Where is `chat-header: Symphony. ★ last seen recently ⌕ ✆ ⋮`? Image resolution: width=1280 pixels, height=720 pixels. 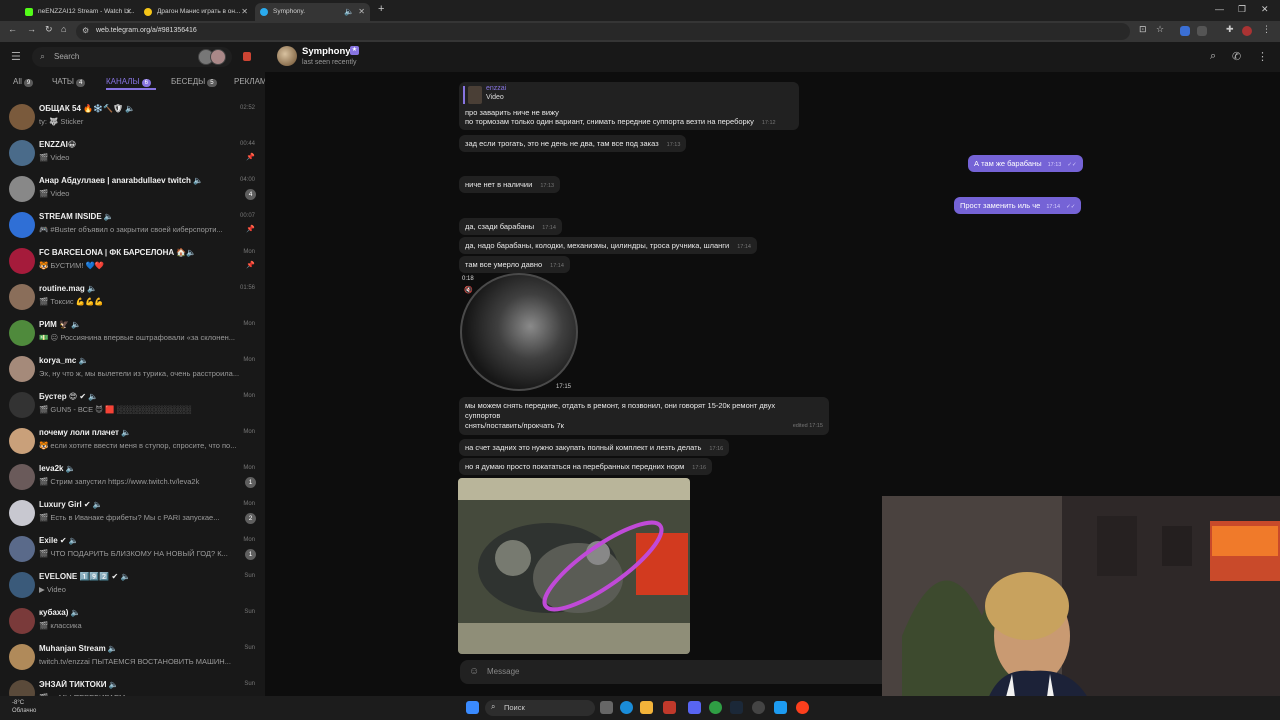
chat-header: Symphony. ★ last seen recently ⌕ ✆ ⋮ is located at coordinates (772, 57).